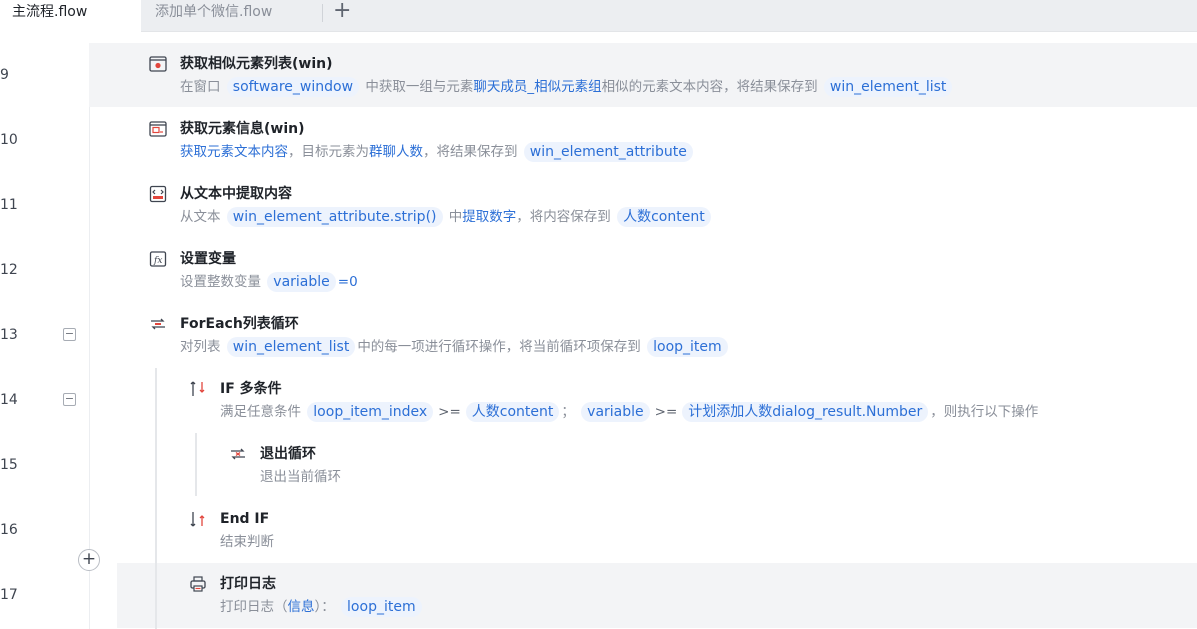 The image size is (1197, 629). I want to click on add-step-button: +, so click(89, 560).